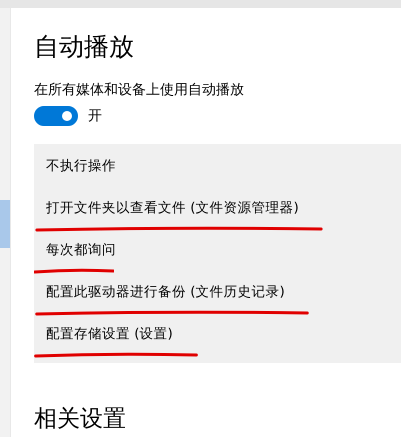 The height and width of the screenshot is (437, 401). I want to click on menu-option: 配置此驱动器进行备份 (文件历史记录), so click(165, 292).